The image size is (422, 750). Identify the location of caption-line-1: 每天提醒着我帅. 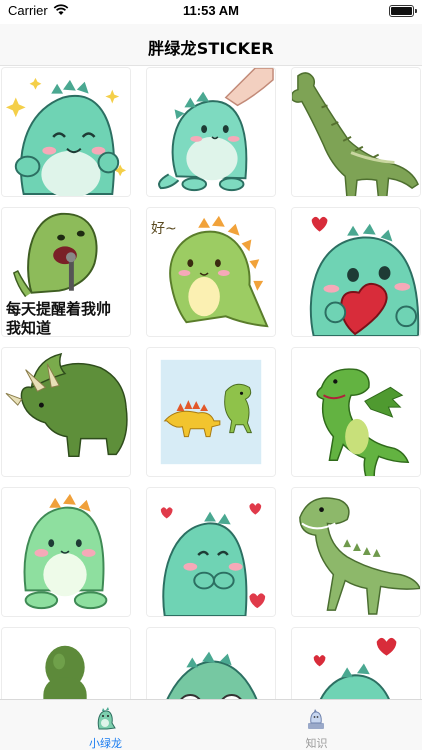
(59, 309).